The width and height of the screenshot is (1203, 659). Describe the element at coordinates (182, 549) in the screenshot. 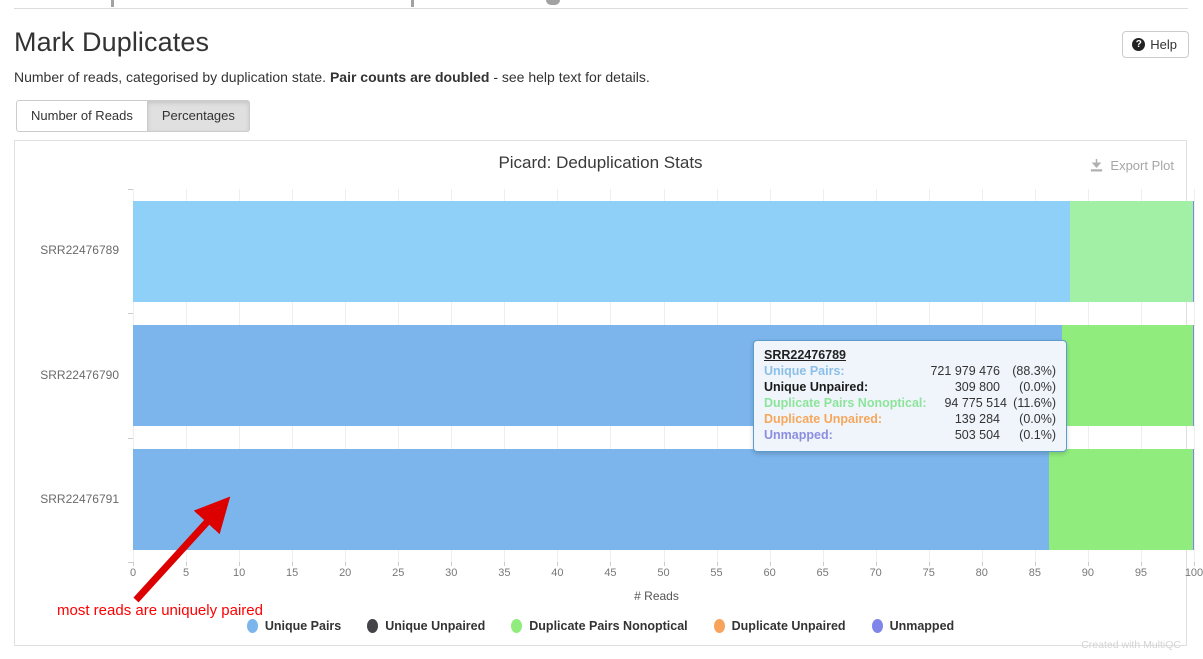

I see `annotation-arrow` at that location.